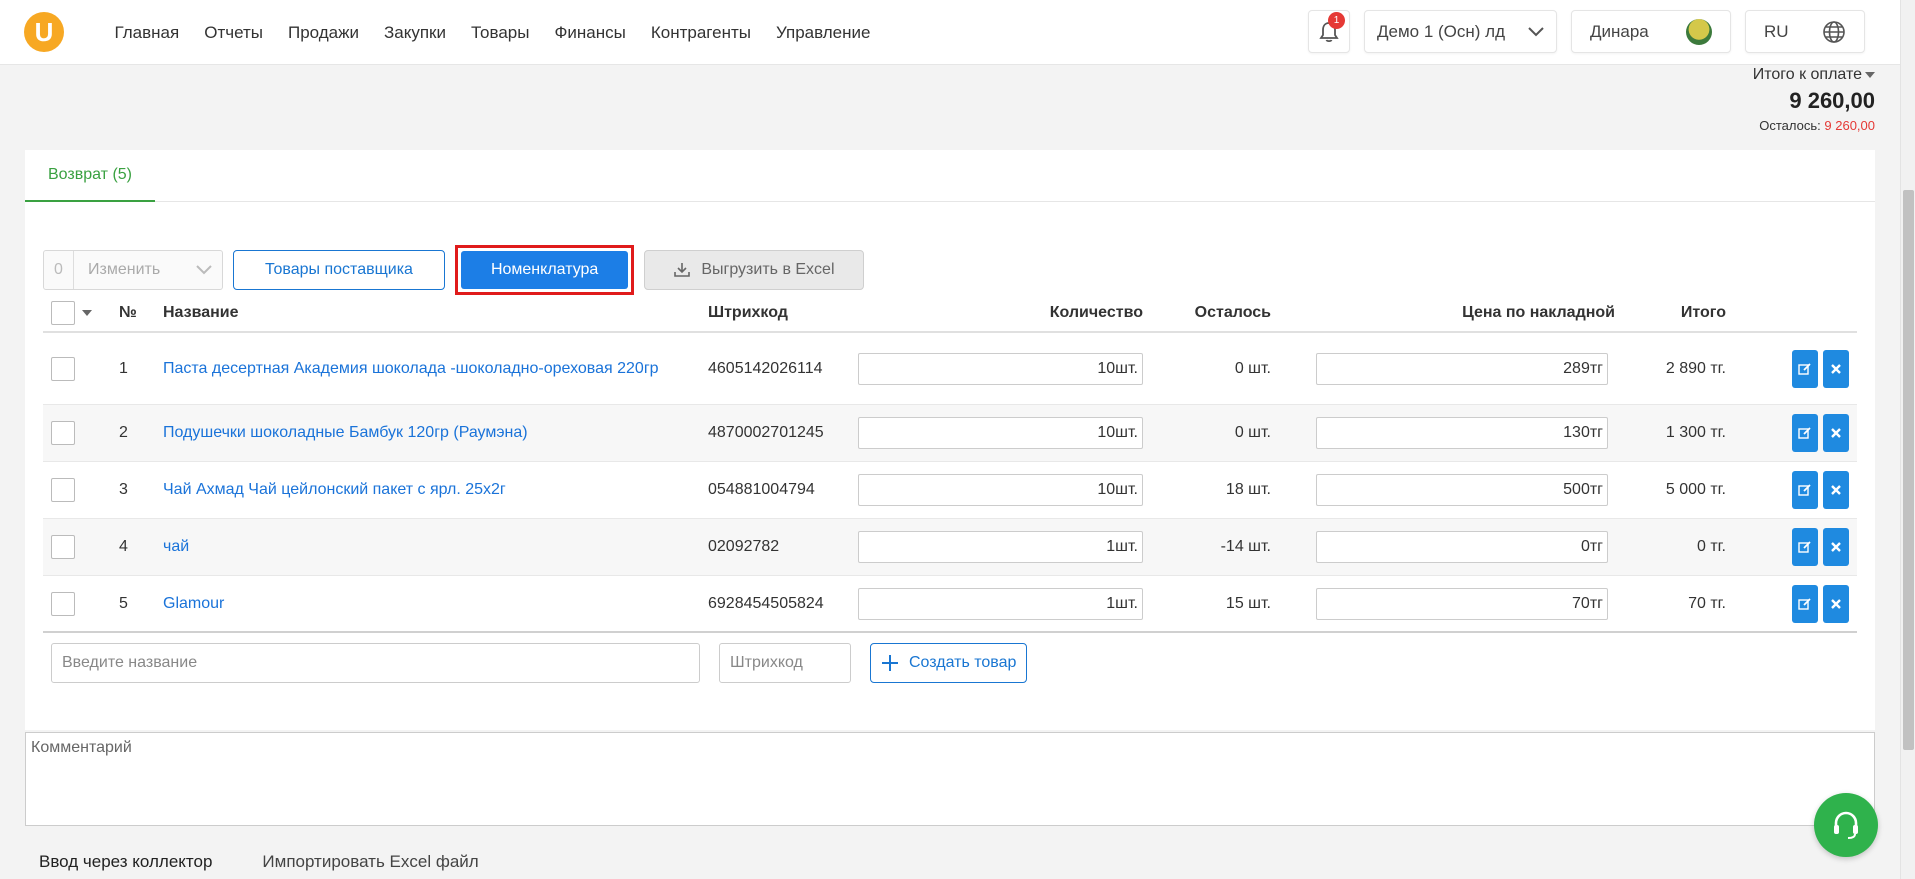  What do you see at coordinates (193, 603) in the screenshot?
I see `product-link: Glamour` at bounding box center [193, 603].